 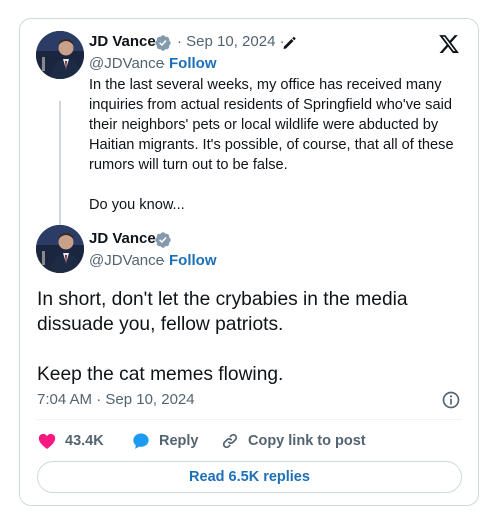 I want to click on copy-link-button: Copy link to post, so click(x=293, y=441).